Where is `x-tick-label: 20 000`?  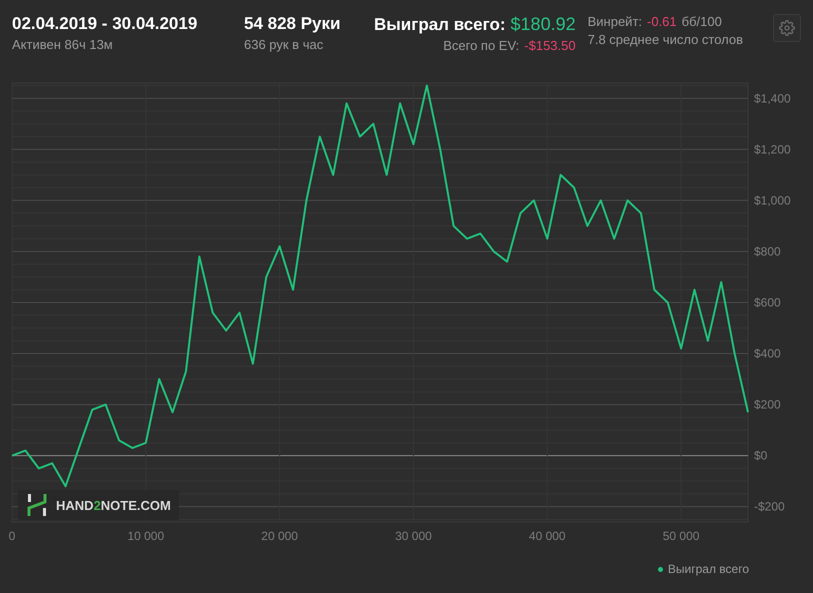
x-tick-label: 20 000 is located at coordinates (279, 536).